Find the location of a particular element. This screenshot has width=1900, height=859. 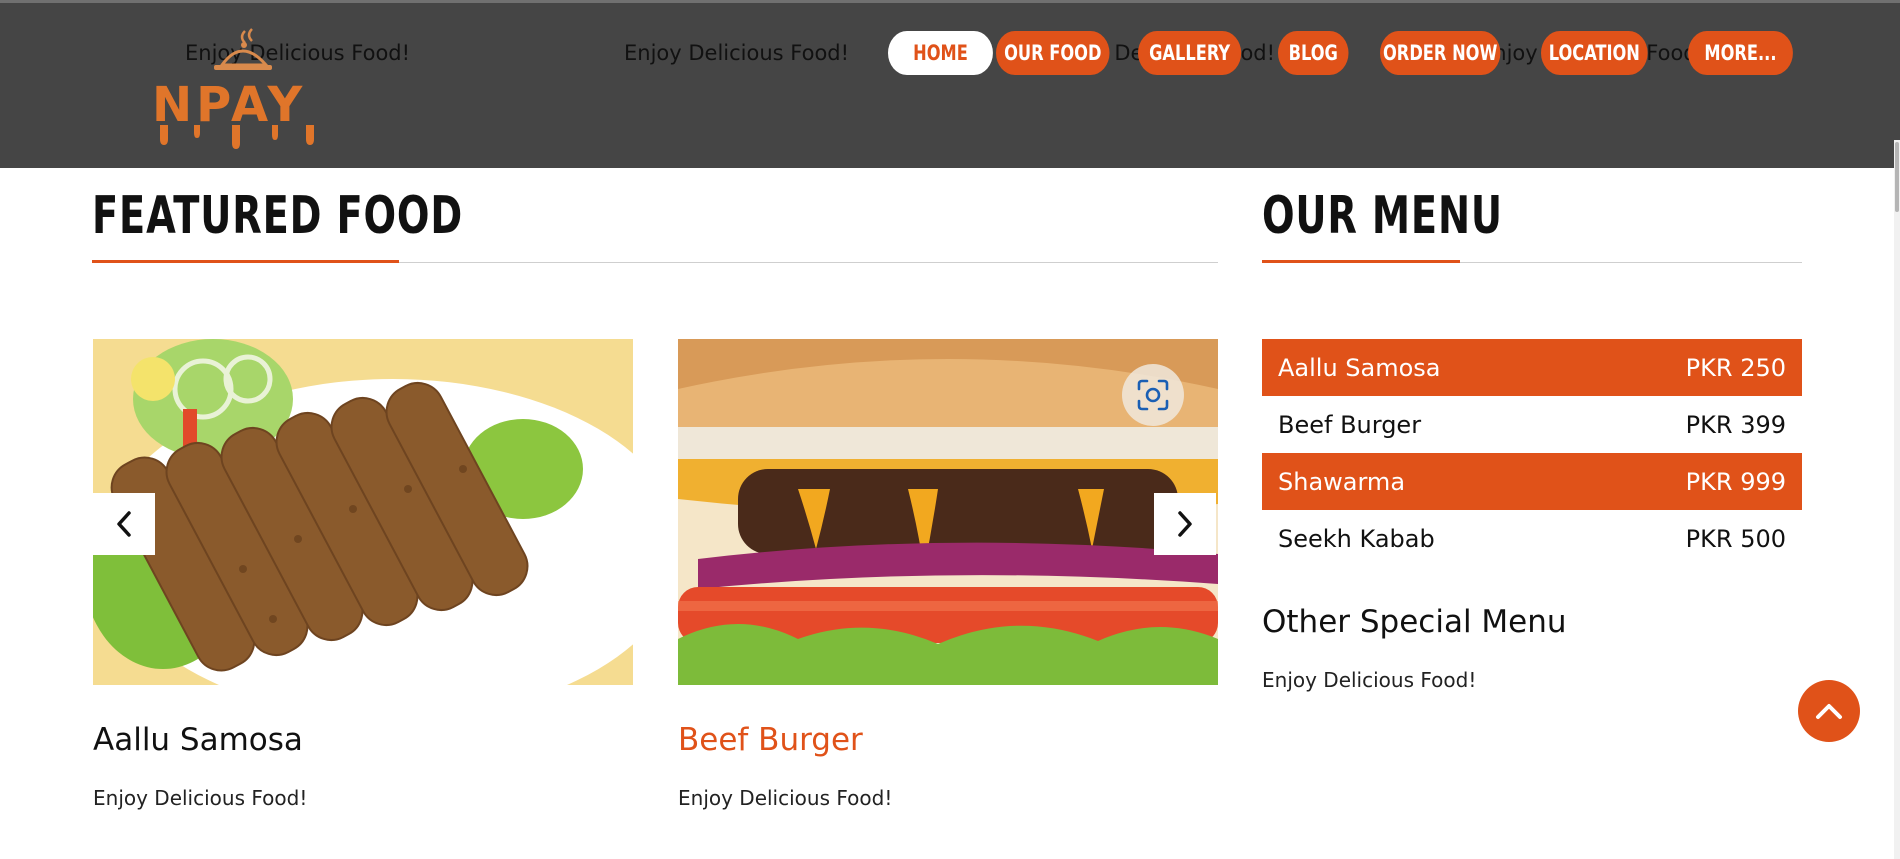

chevron-up-icon is located at coordinates (1829, 711).